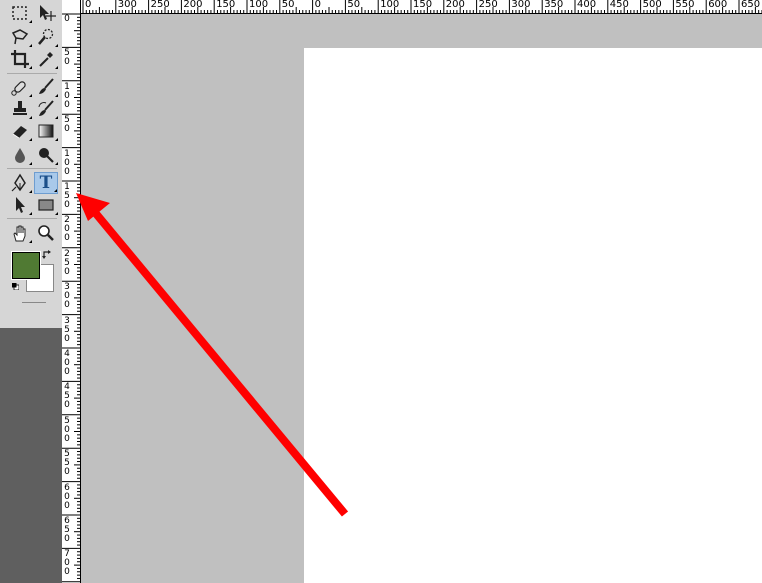 This screenshot has height=583, width=762. I want to click on v-ruler-label: 0, so click(67, 19).